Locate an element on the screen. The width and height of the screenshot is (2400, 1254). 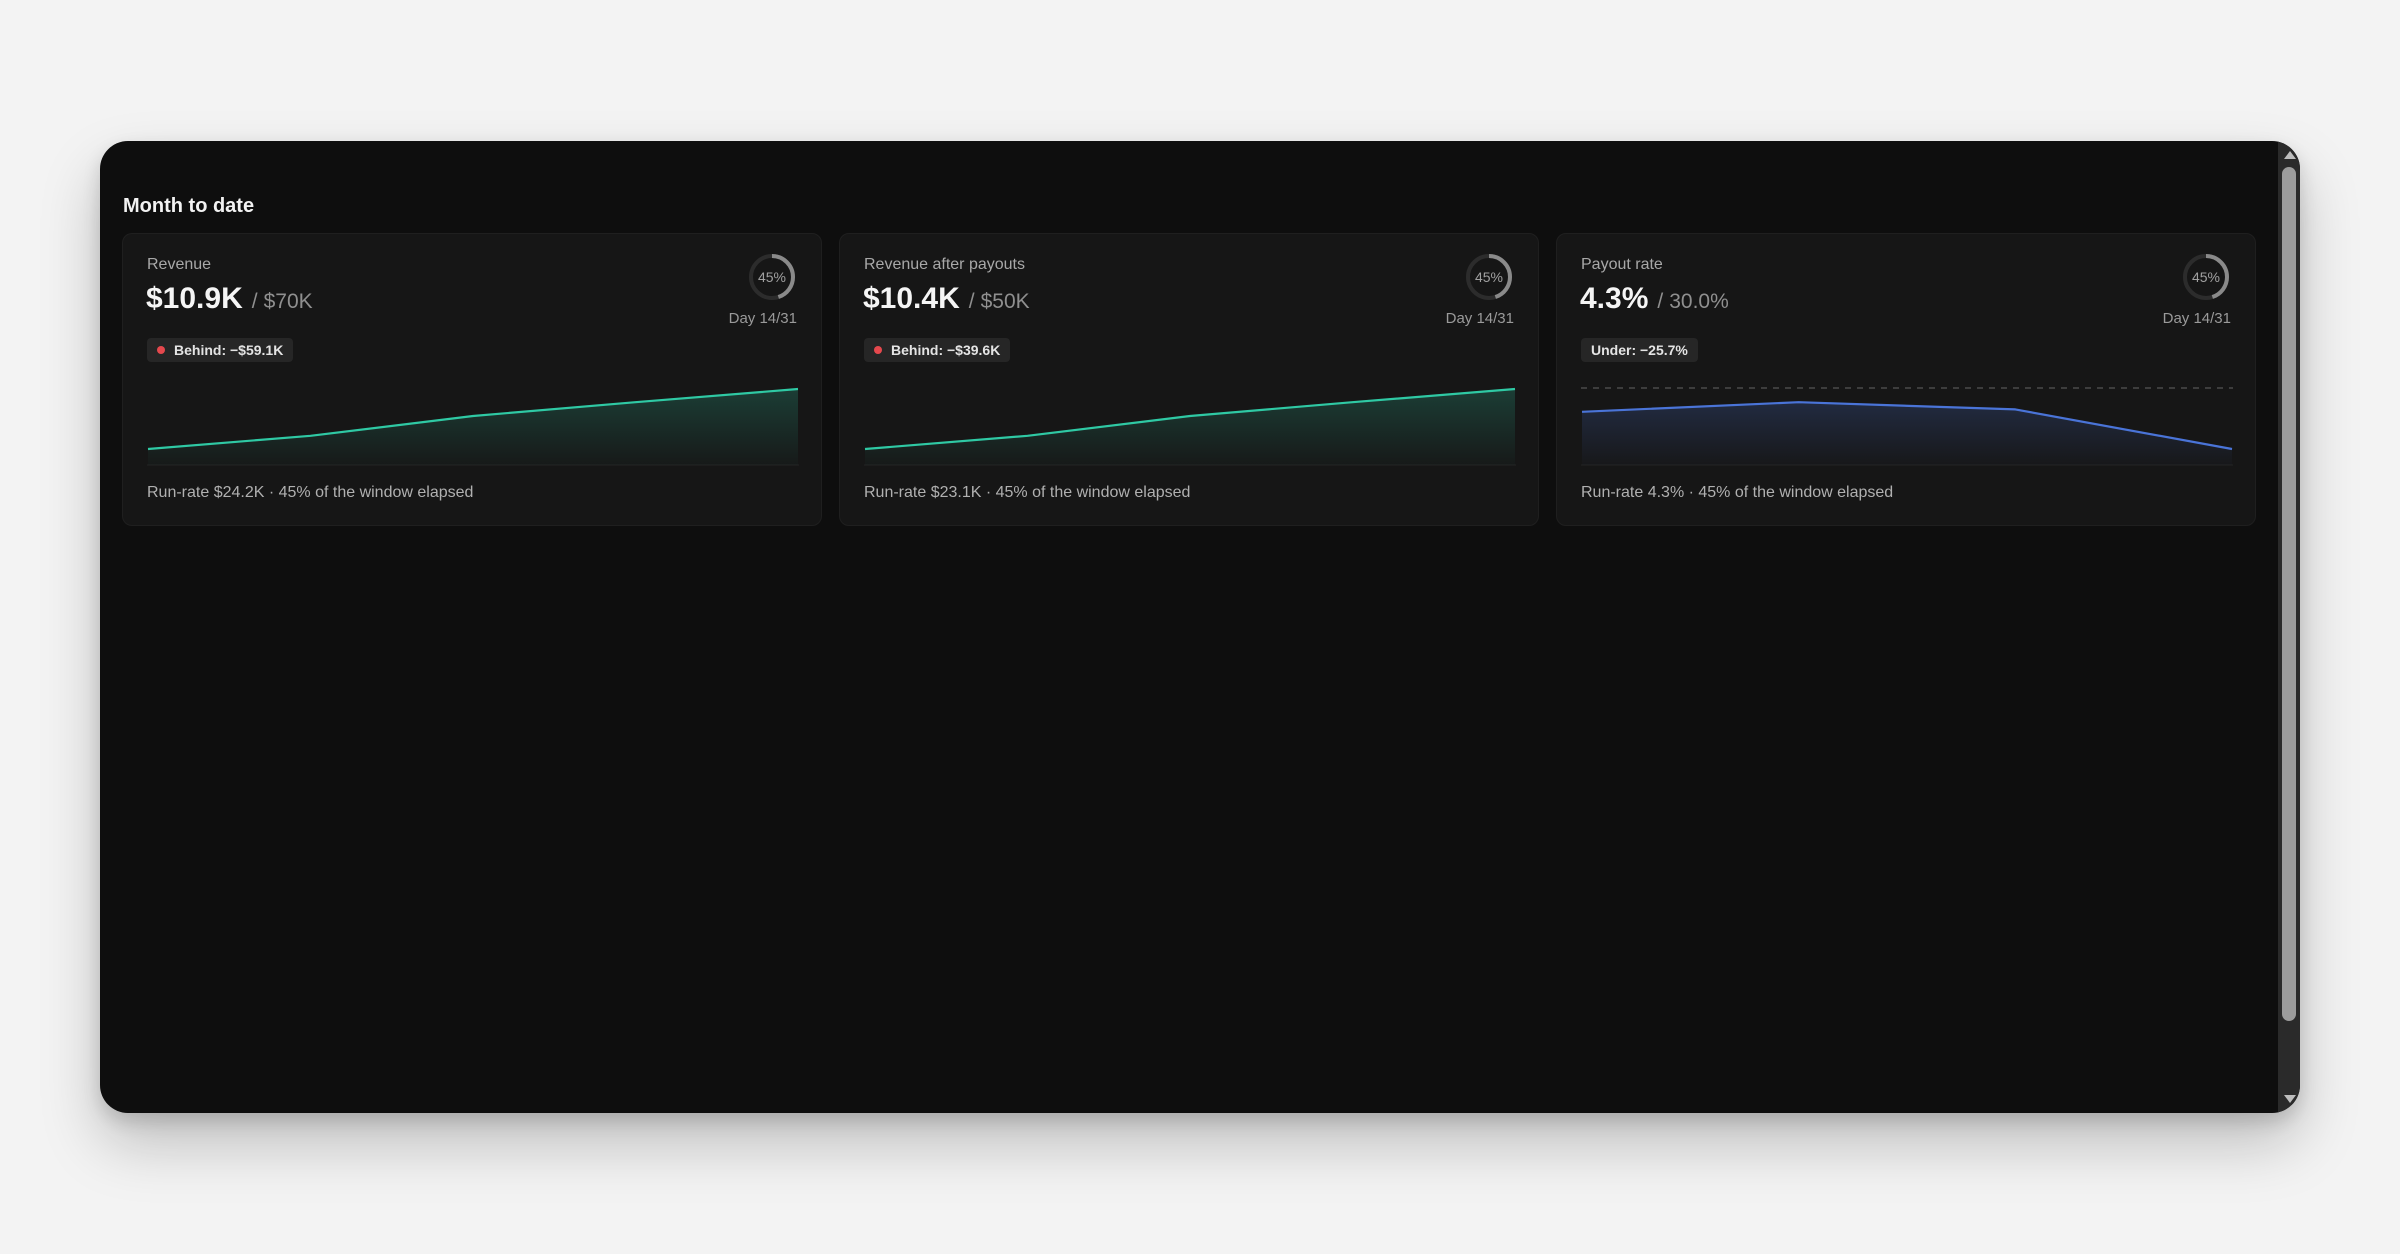
card-target: $50K is located at coordinates (1005, 301).